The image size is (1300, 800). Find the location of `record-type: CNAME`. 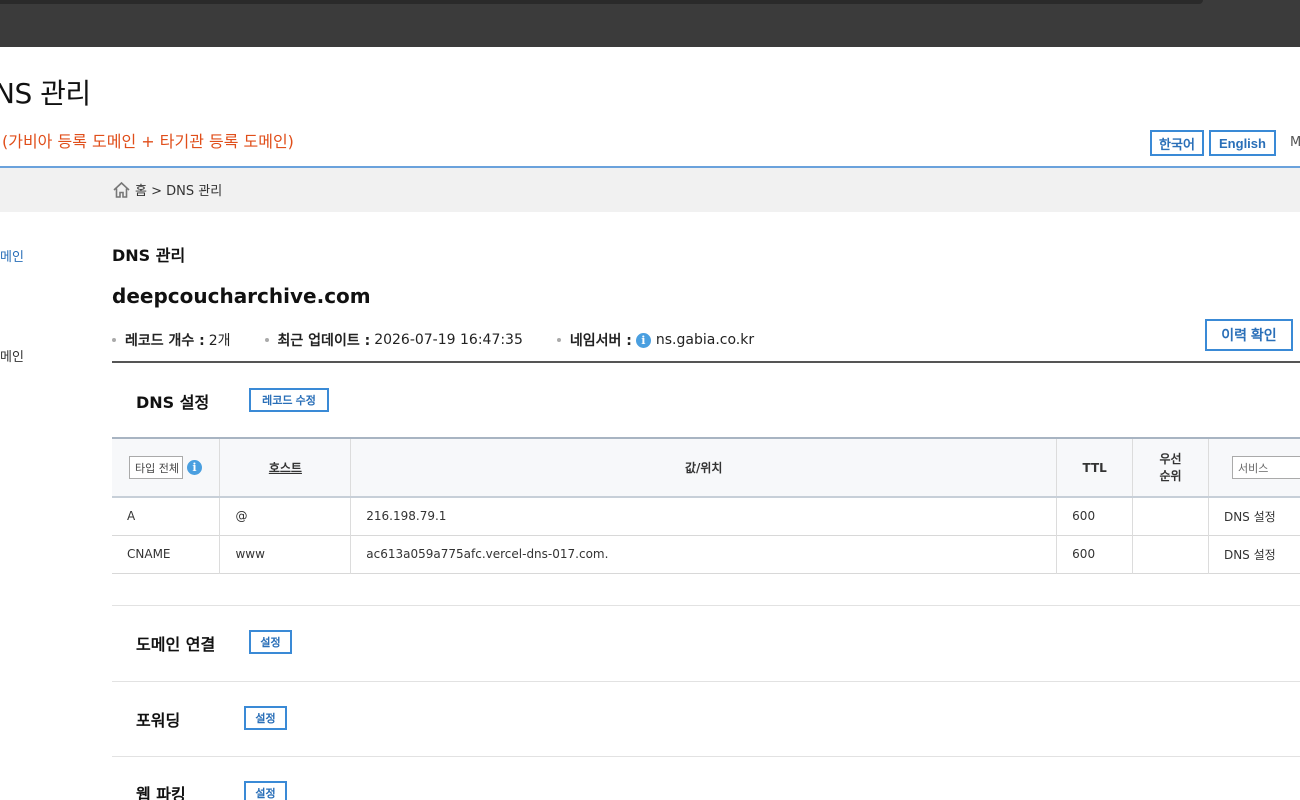

record-type: CNAME is located at coordinates (166, 554).